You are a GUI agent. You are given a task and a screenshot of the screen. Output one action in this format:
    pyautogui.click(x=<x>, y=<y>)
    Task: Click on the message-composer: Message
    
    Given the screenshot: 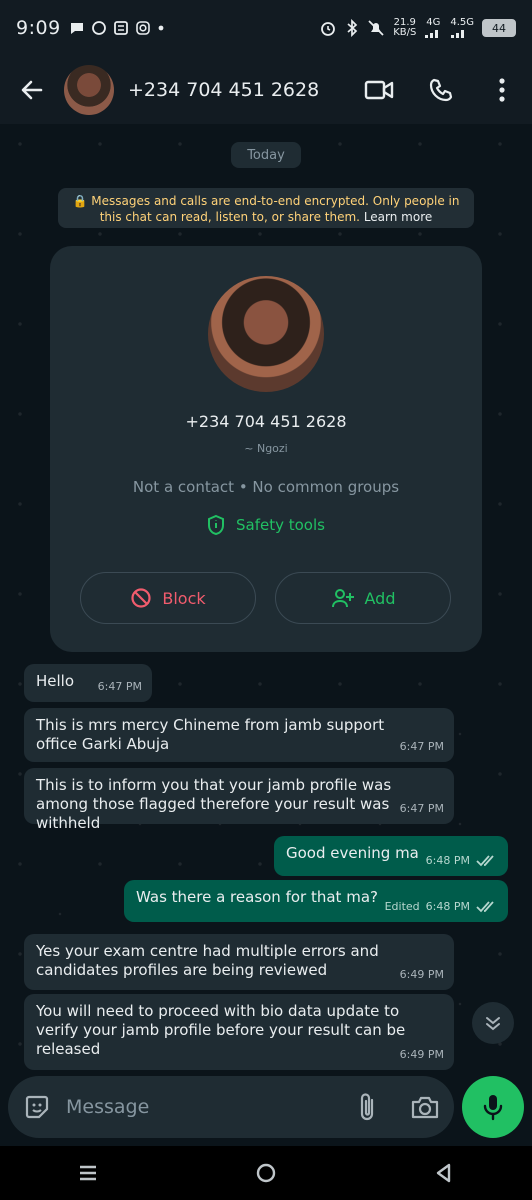 What is the action you would take?
    pyautogui.click(x=231, y=1107)
    